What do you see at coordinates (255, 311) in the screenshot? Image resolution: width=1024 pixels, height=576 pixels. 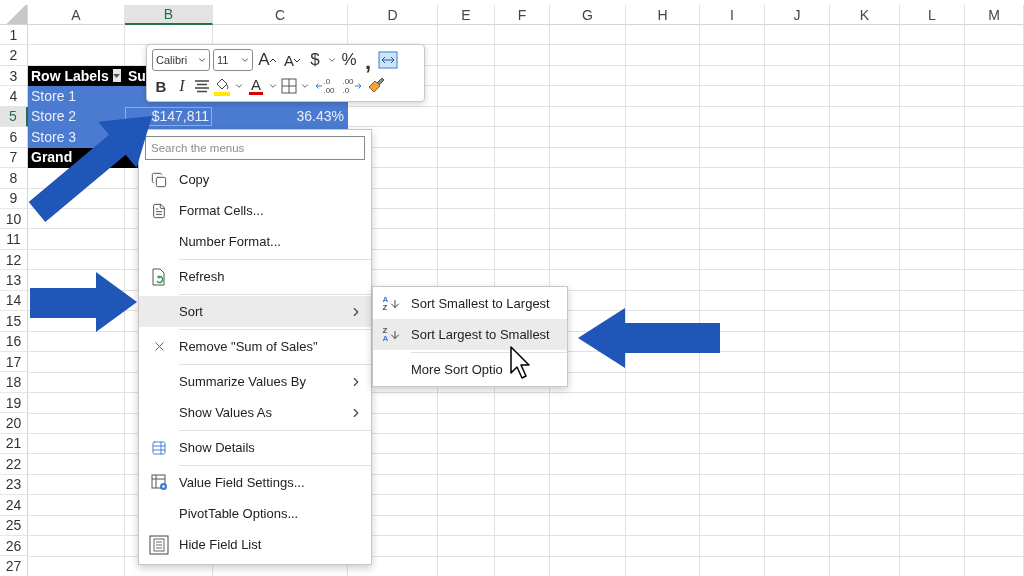 I see `menu-item: Sort` at bounding box center [255, 311].